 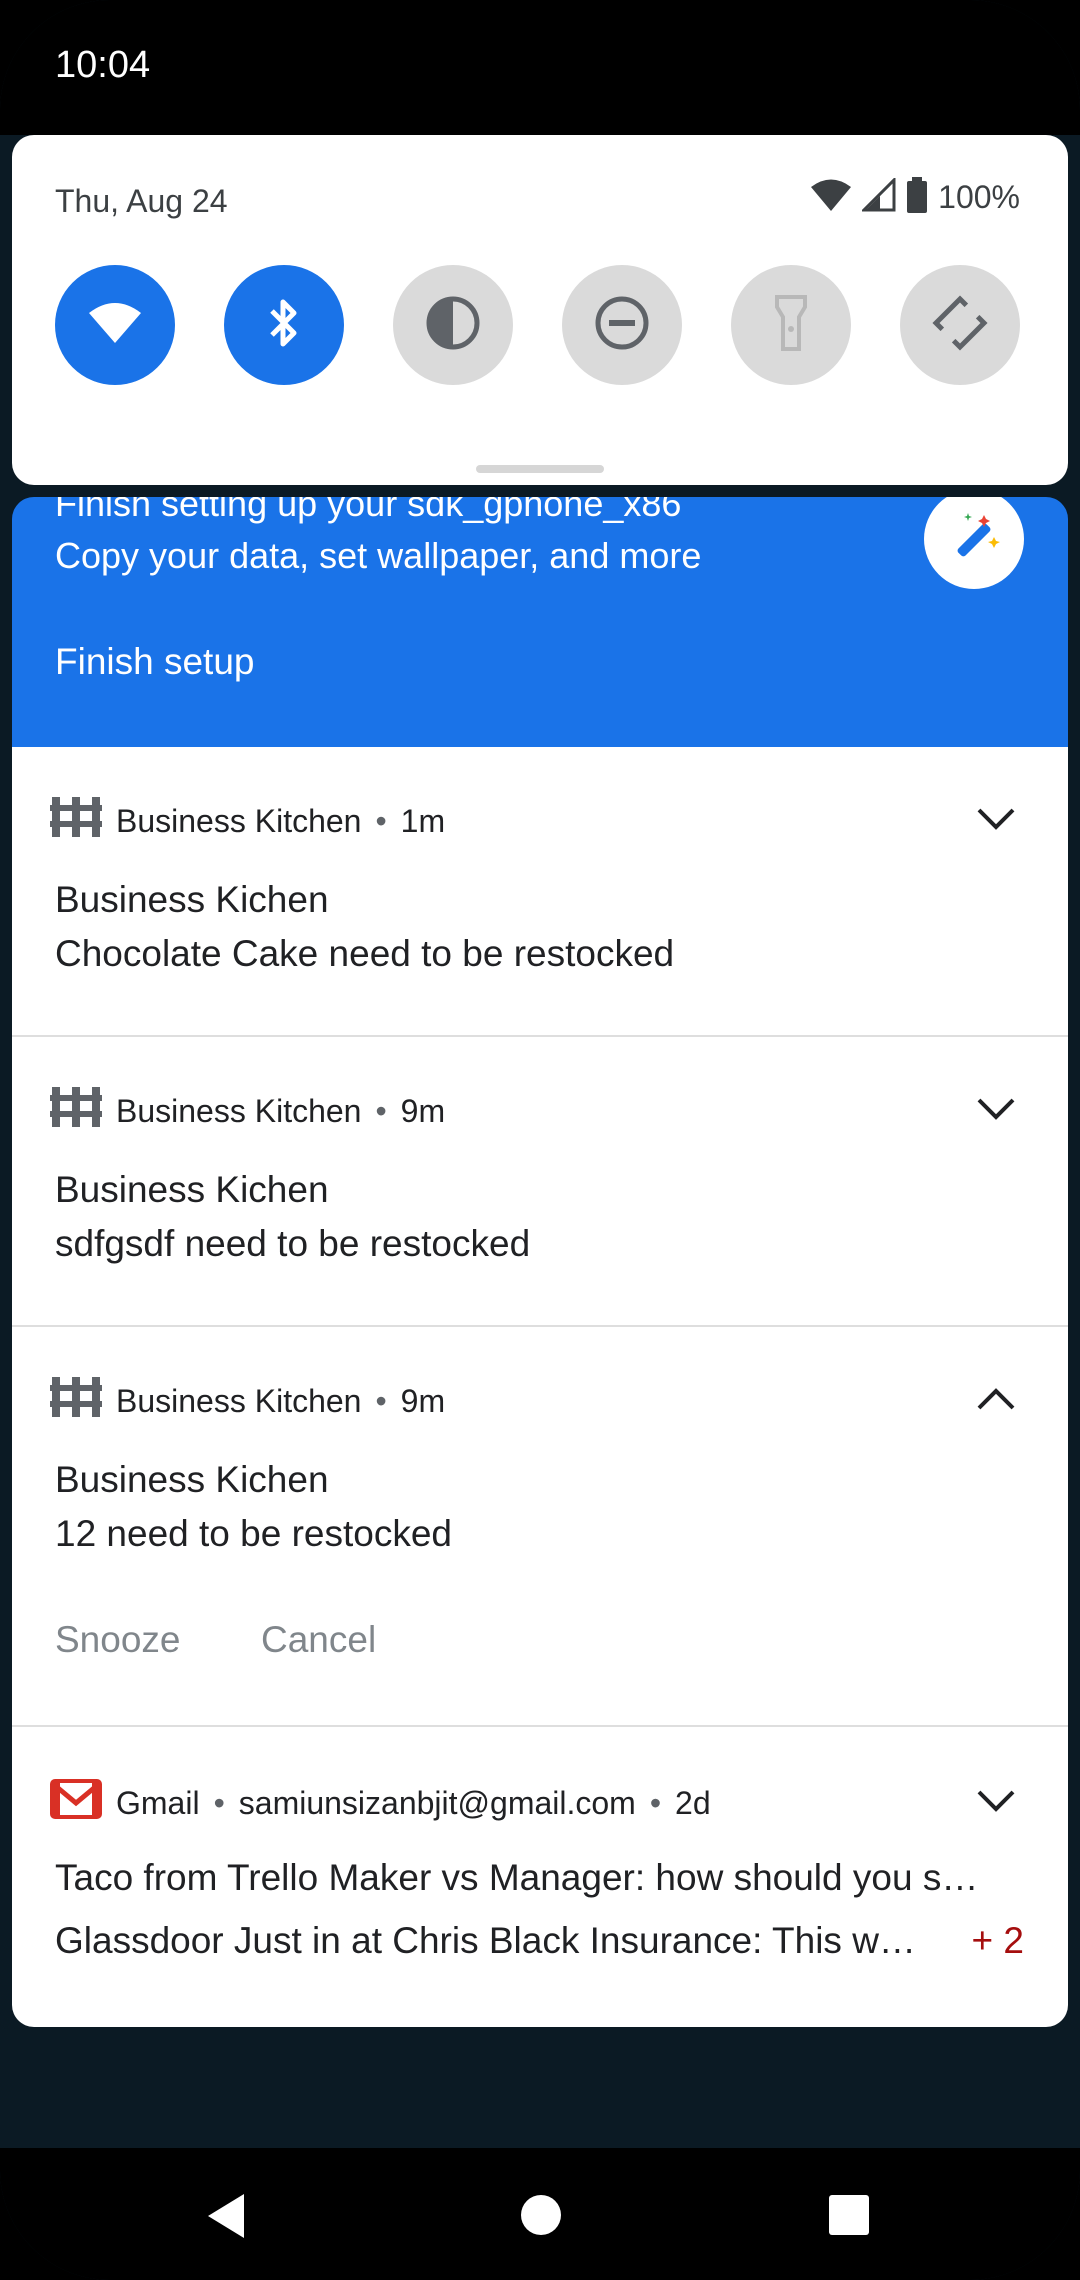 I want to click on notification-header: Business Kitchen • 1m, so click(x=247, y=821).